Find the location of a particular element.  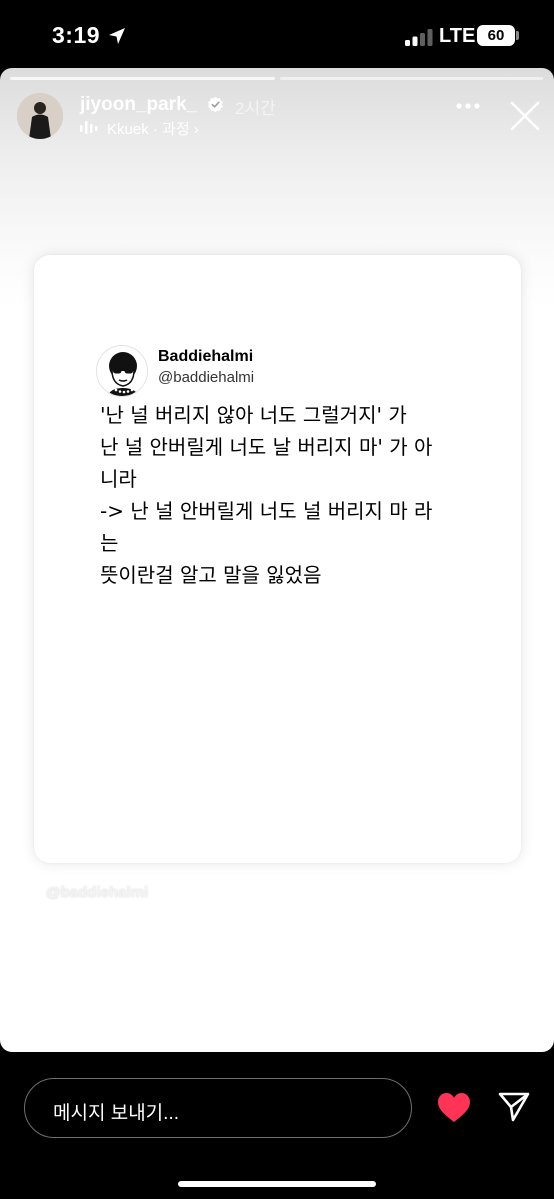

status-time: 3:19 is located at coordinates (76, 35).